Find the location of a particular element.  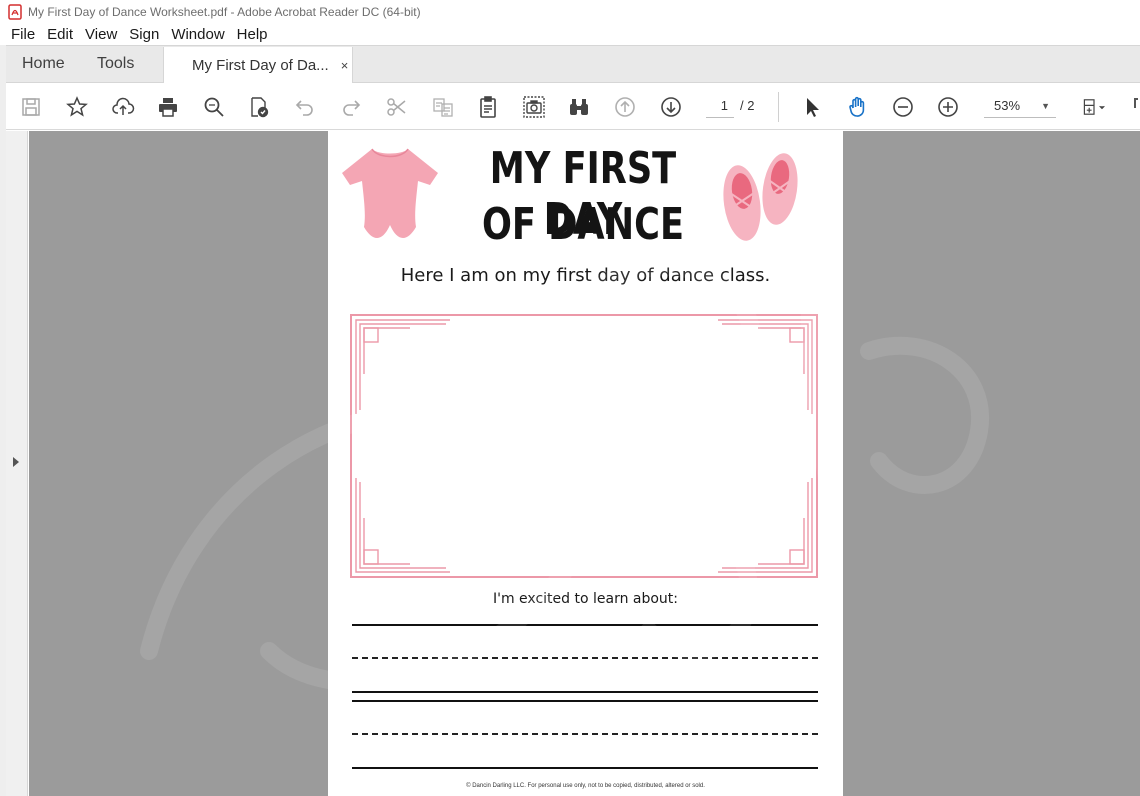

page-down-icon is located at coordinates (671, 107).